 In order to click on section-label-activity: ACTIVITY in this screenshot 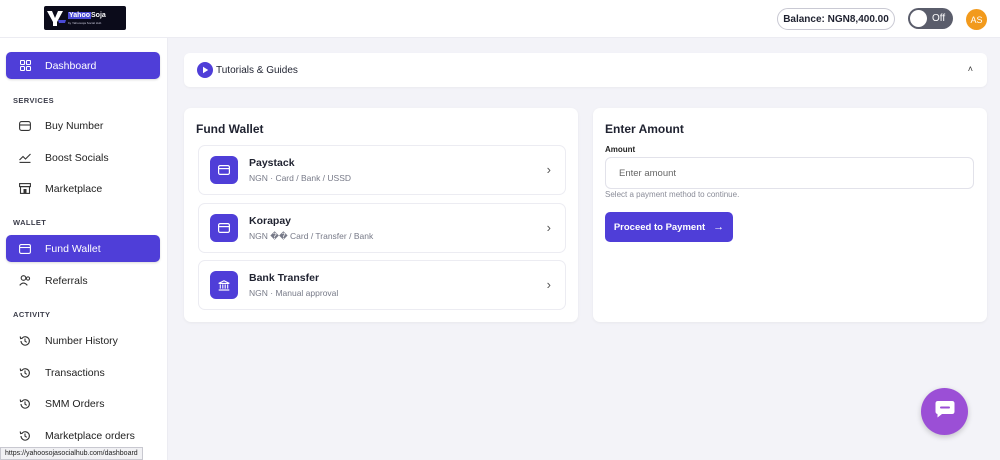, I will do `click(32, 314)`.